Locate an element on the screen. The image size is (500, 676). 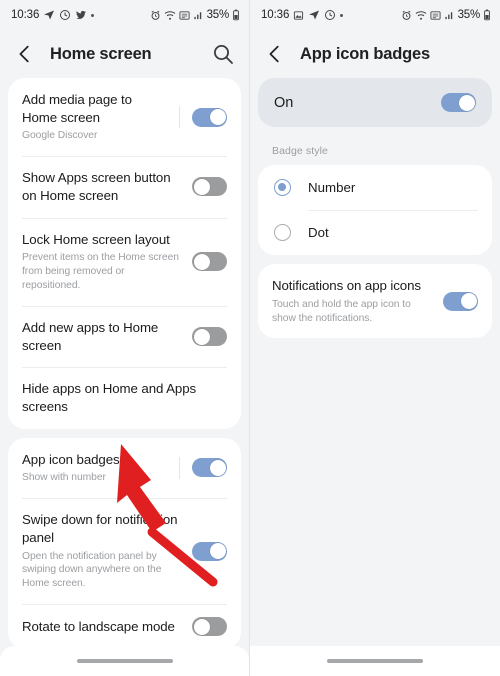
row-hide-apps: Hide apps on Home and Apps screens is located at coordinates (124, 397).